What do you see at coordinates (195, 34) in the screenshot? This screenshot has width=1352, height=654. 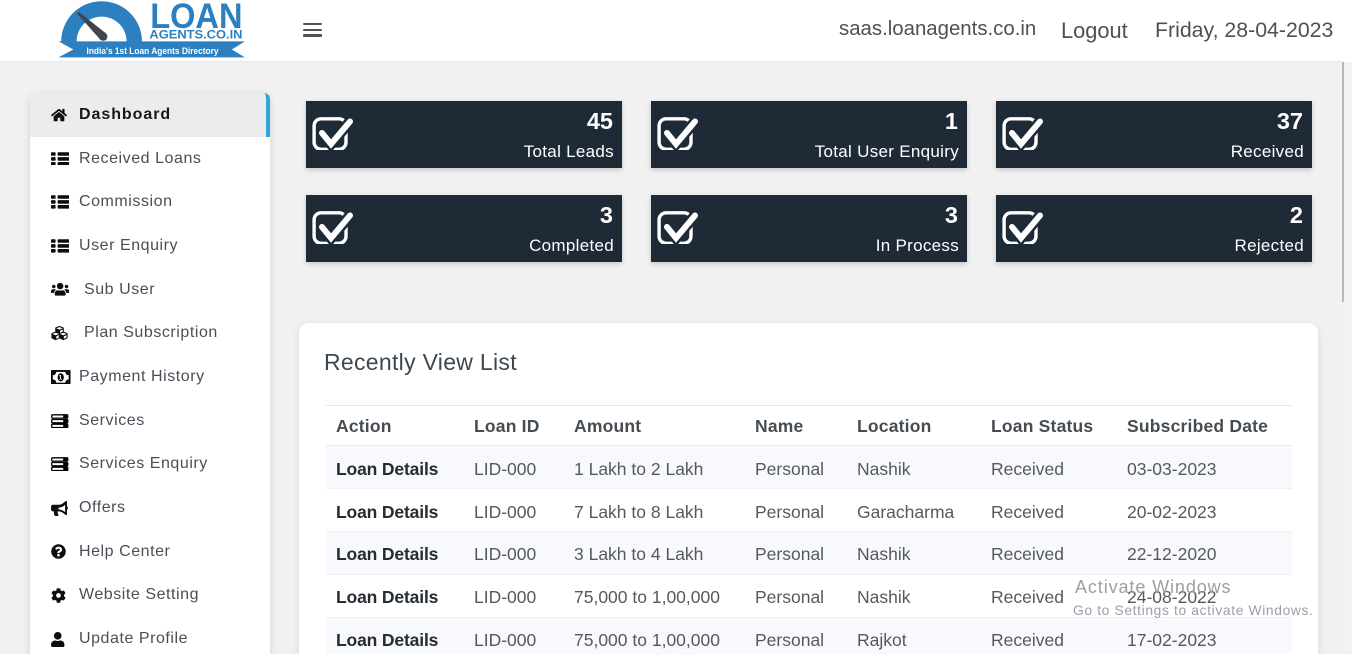 I see `svg-text: AGENTS.CO.IN` at bounding box center [195, 34].